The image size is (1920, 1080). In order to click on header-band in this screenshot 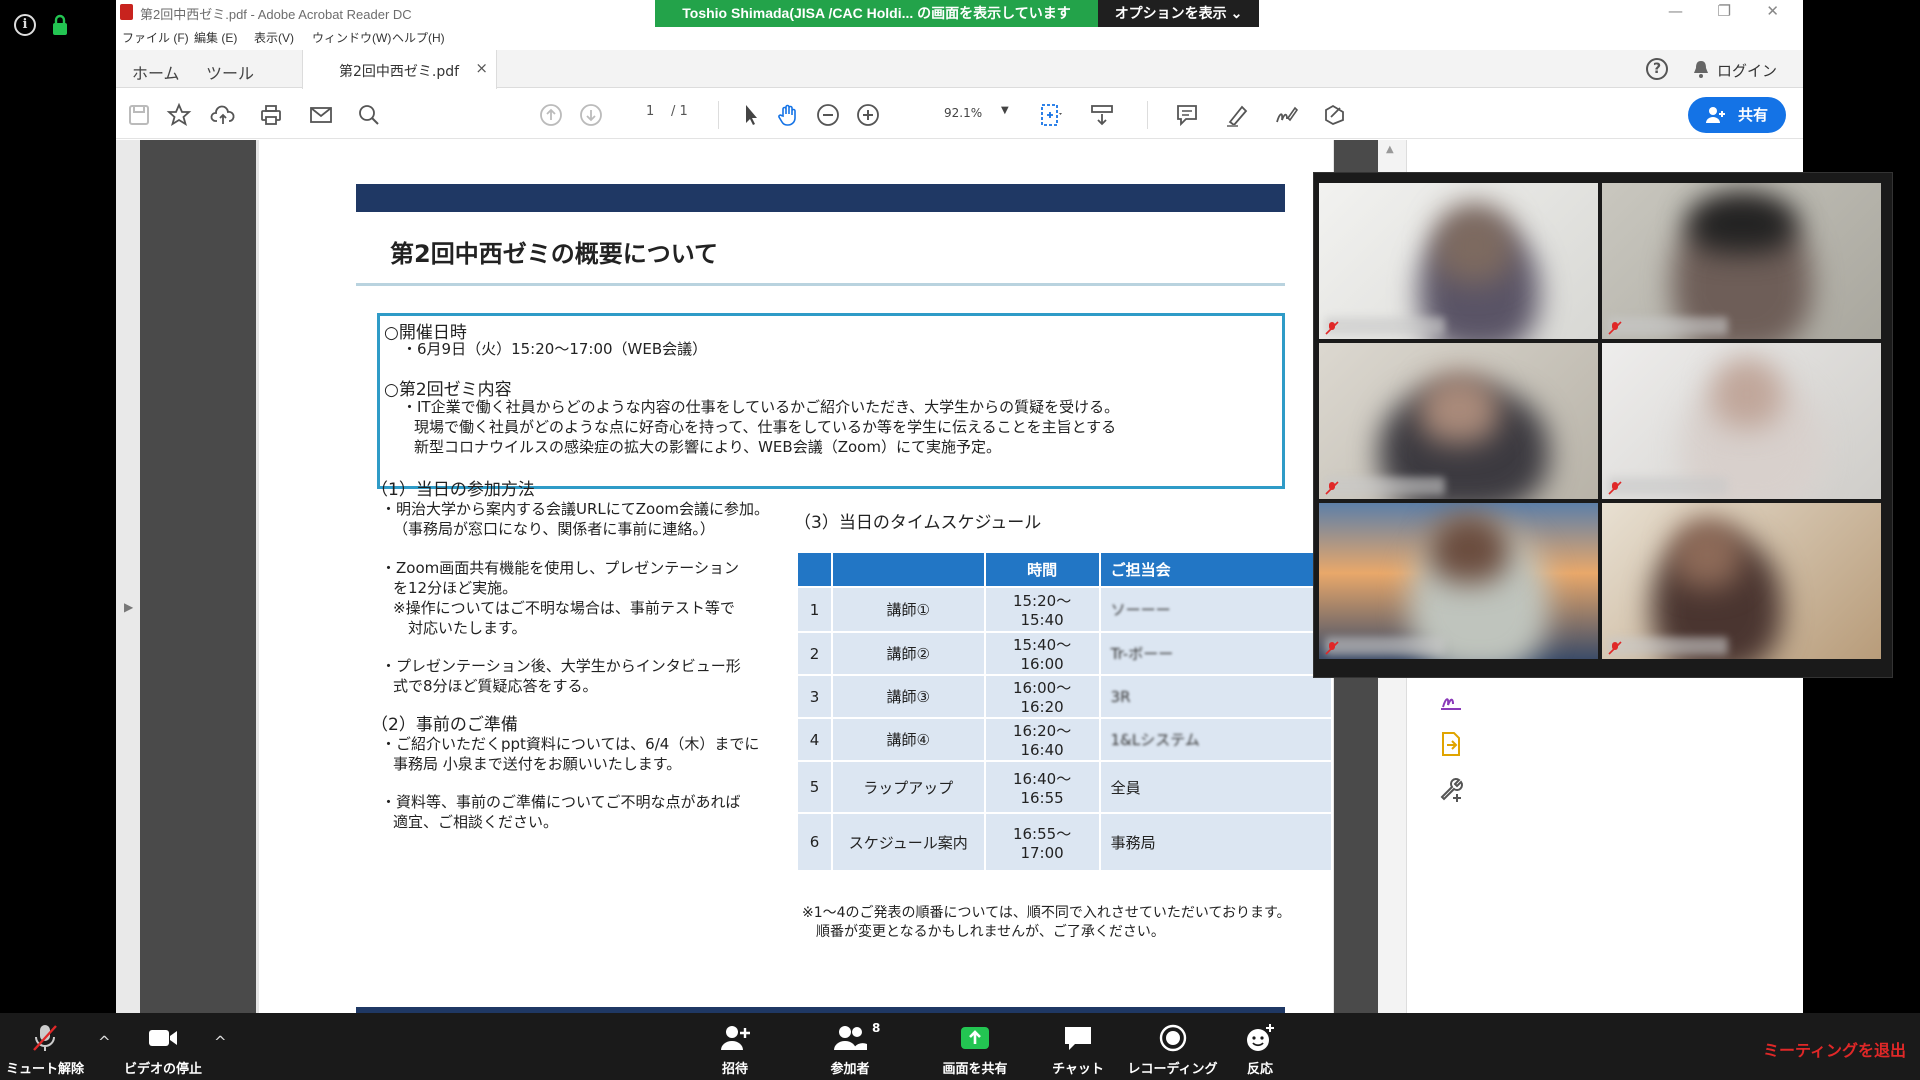, I will do `click(820, 198)`.